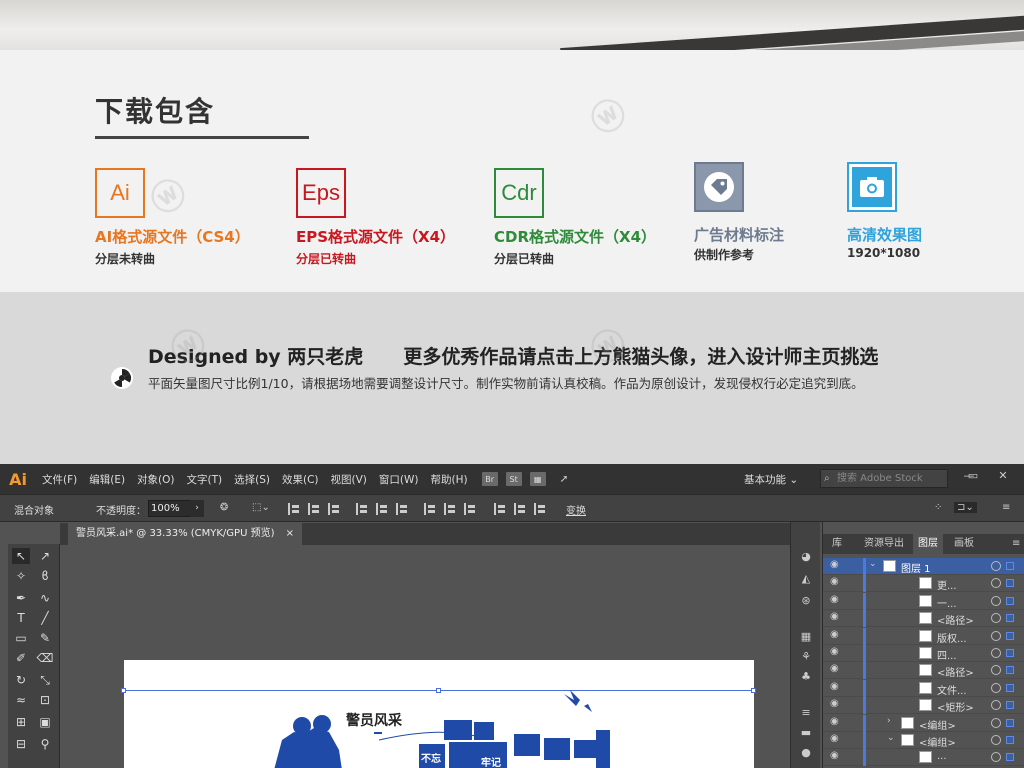  I want to click on distribute-hcenter-icon, so click(520, 509).